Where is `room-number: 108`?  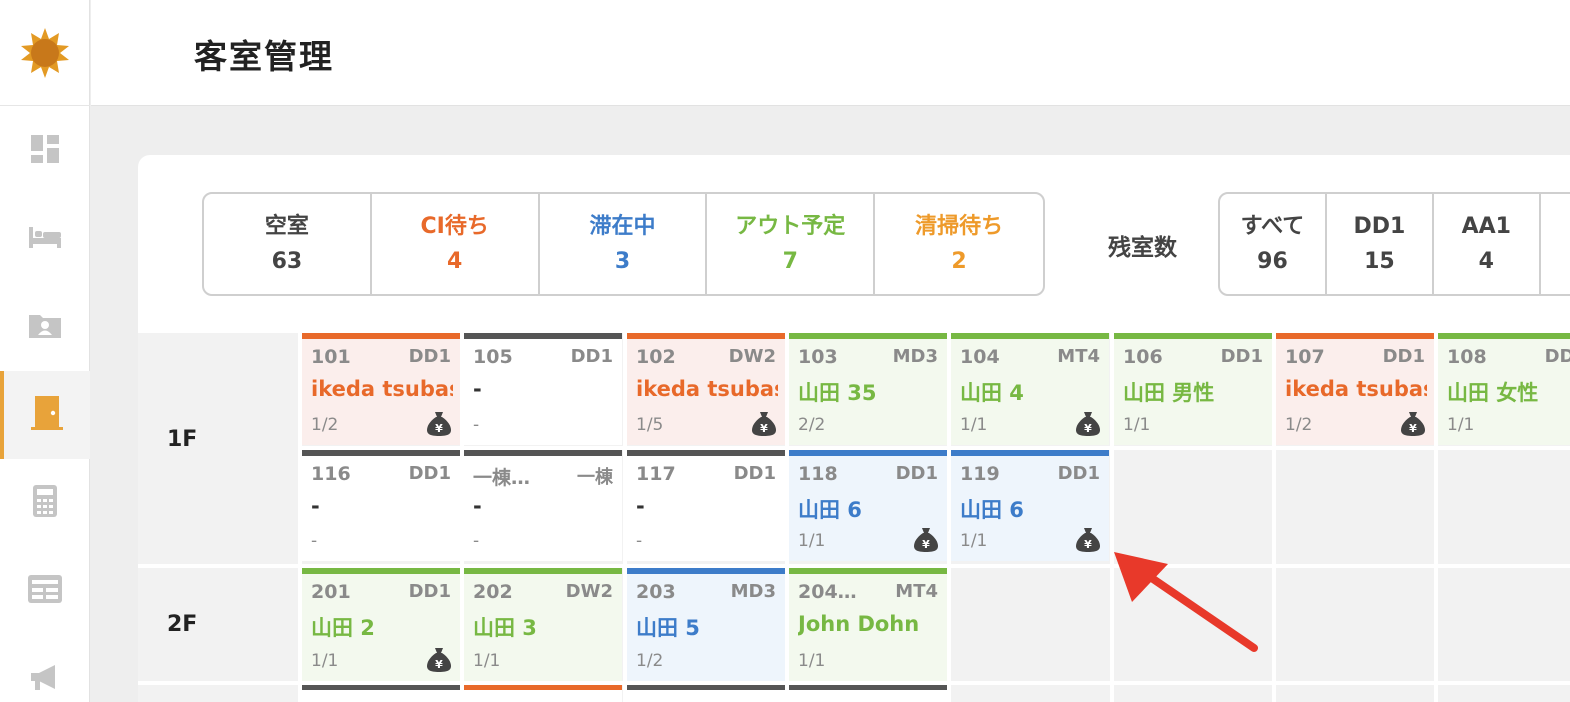
room-number: 108 is located at coordinates (1467, 357).